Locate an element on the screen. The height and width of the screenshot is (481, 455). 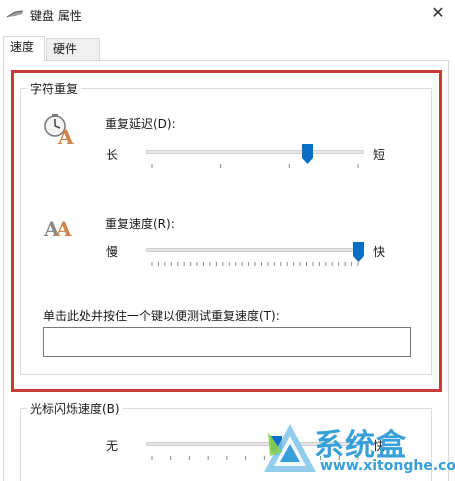
close-icon: ✕ is located at coordinates (438, 12).